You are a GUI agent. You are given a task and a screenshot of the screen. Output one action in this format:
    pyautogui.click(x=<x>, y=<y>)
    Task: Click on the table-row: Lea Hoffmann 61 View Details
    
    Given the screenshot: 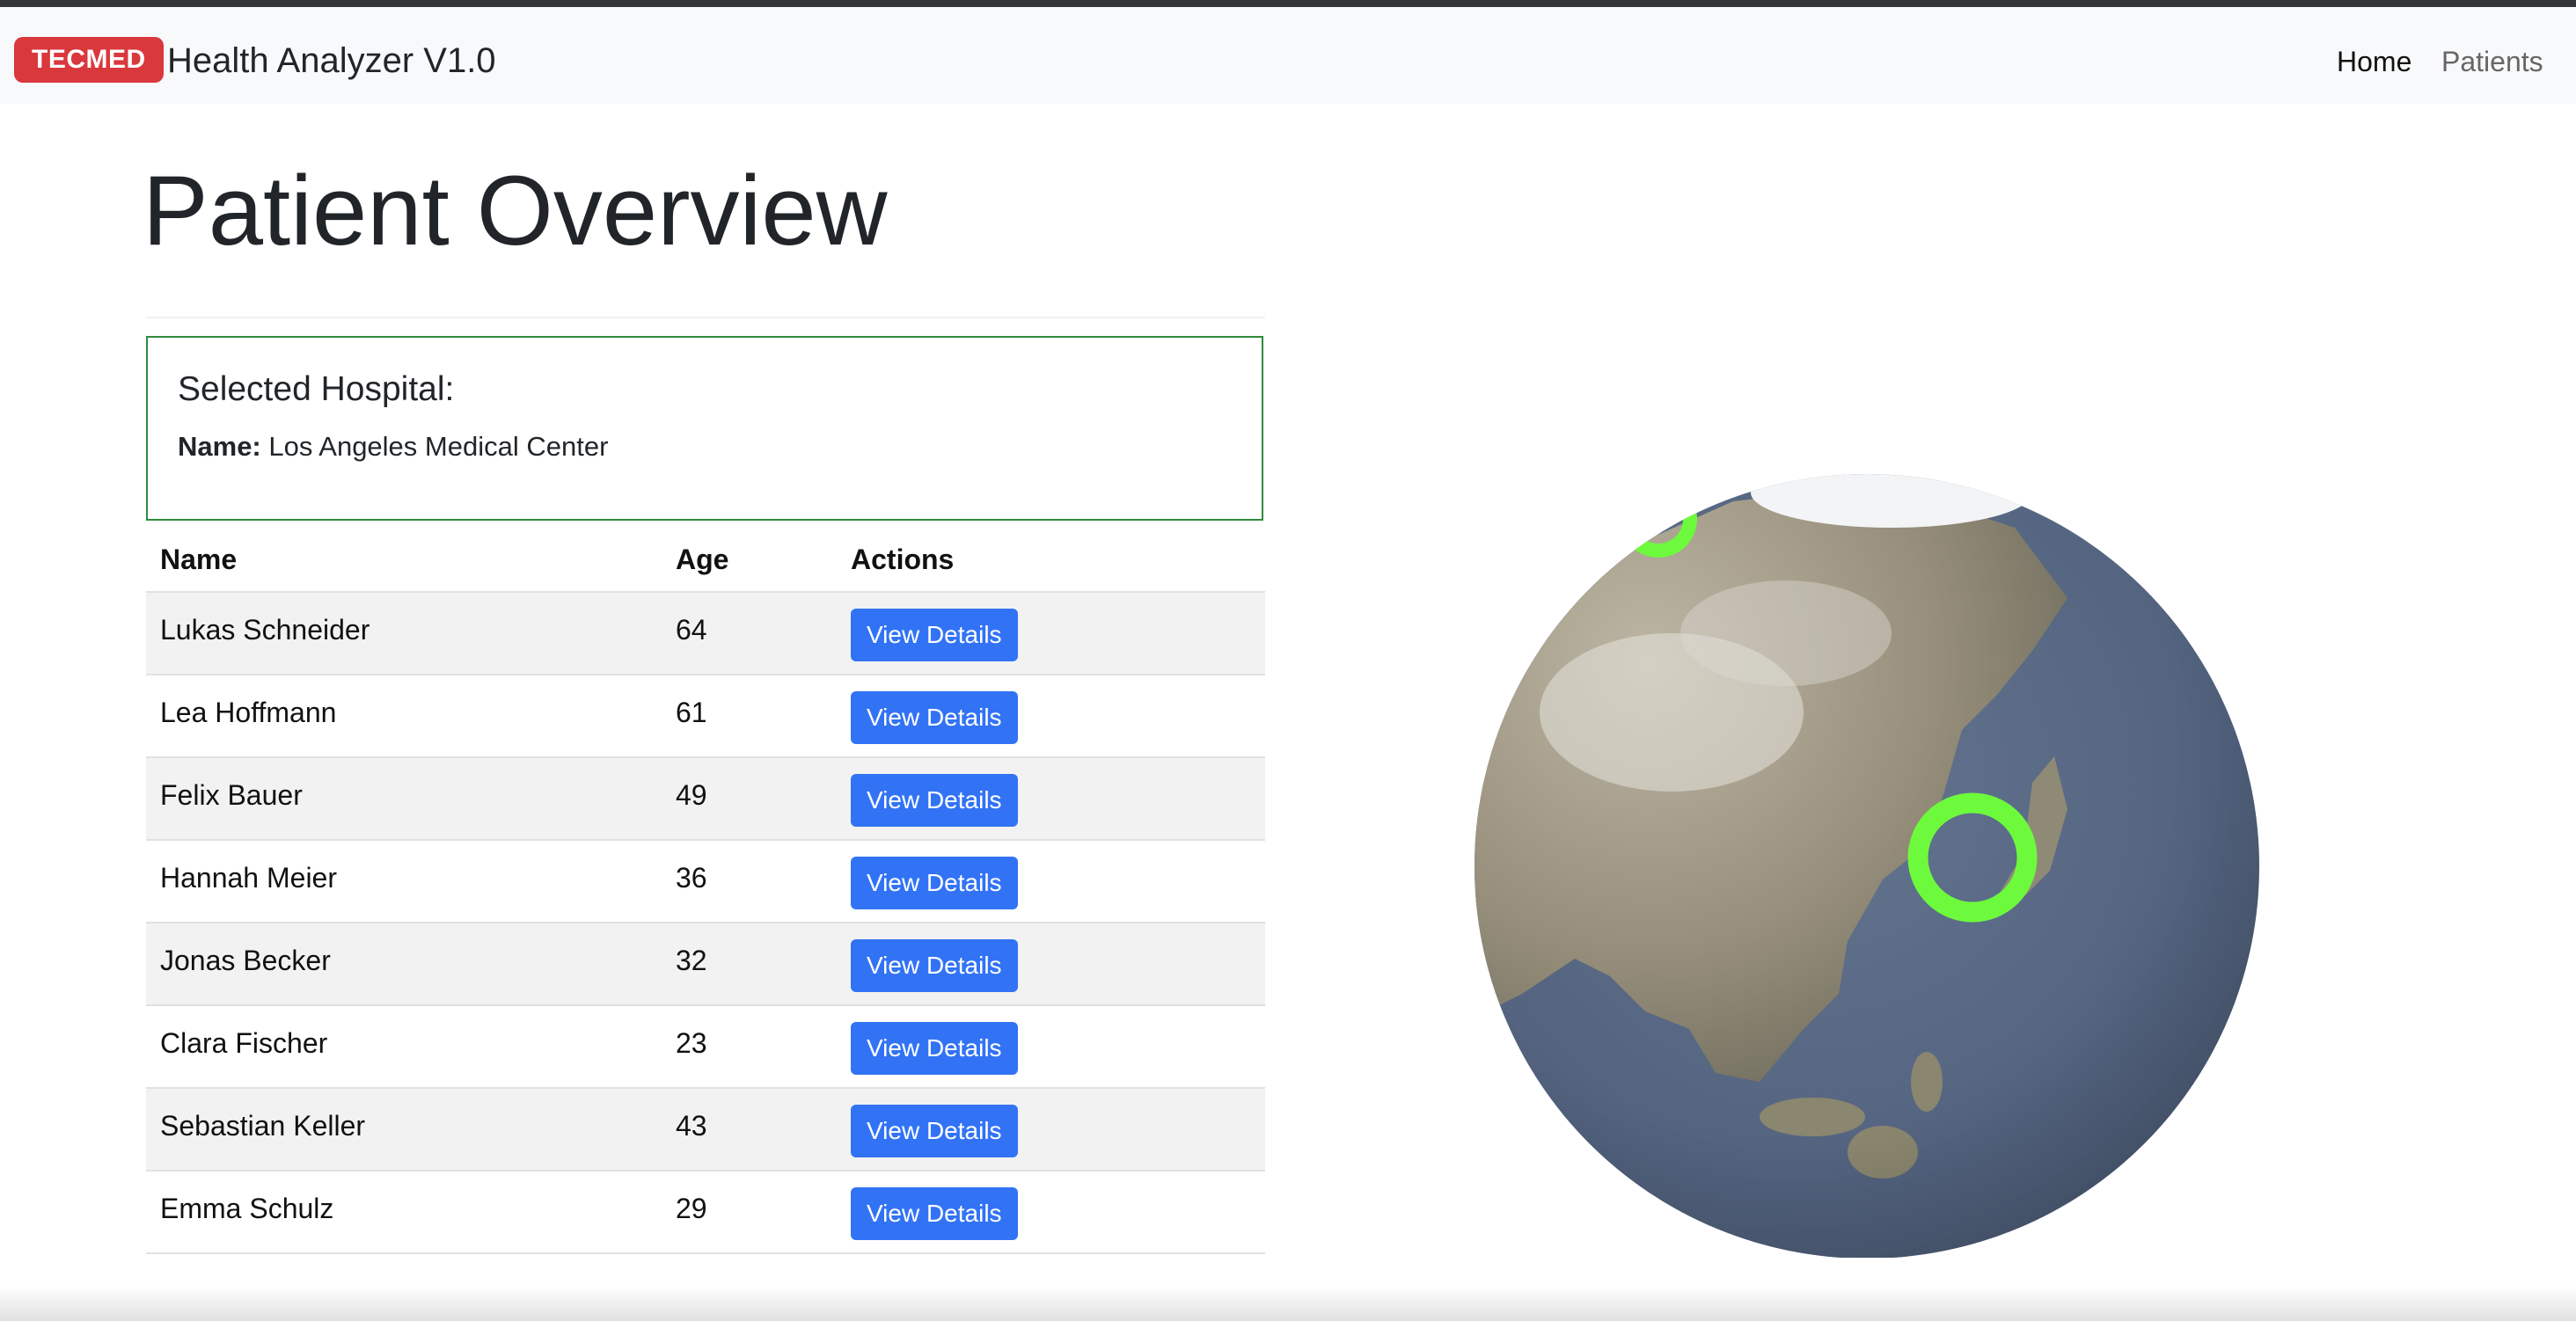 What is the action you would take?
    pyautogui.click(x=705, y=716)
    